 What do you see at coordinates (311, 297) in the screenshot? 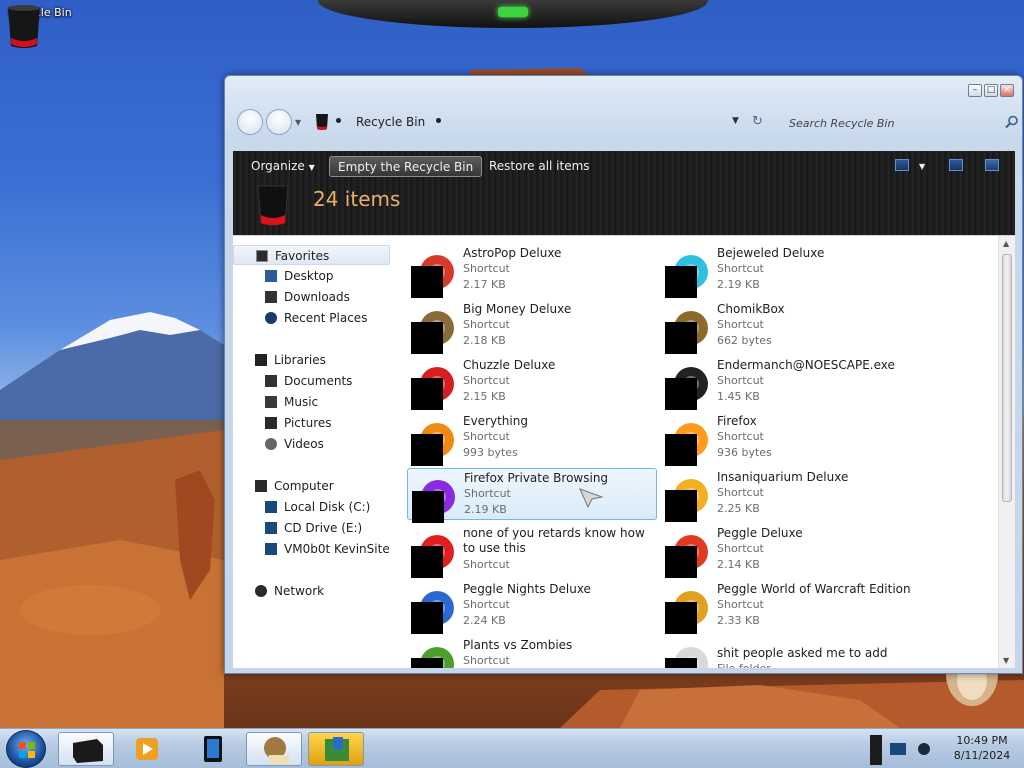
I see `nav-downloads: Downloads` at bounding box center [311, 297].